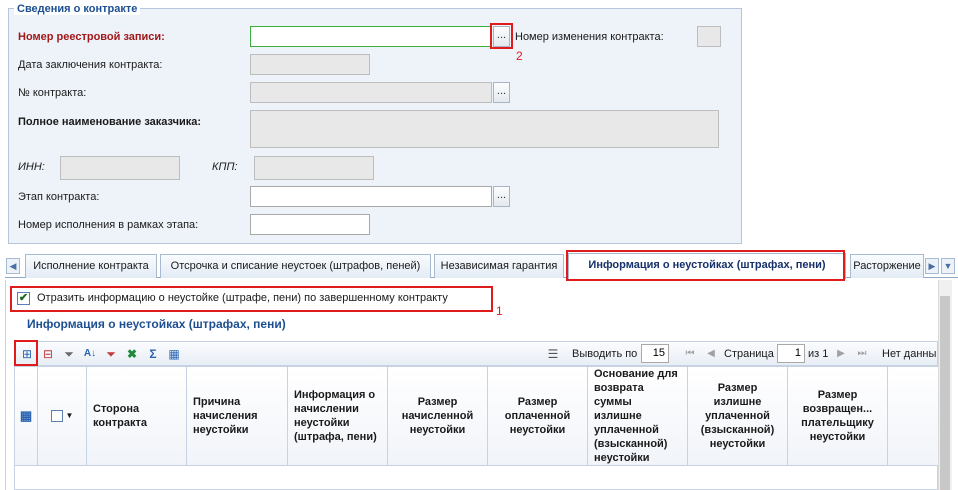  Describe the element at coordinates (156, 324) in the screenshot. I see `penalty-section-title: Информация о неустойках (штрафах, пени)` at that location.